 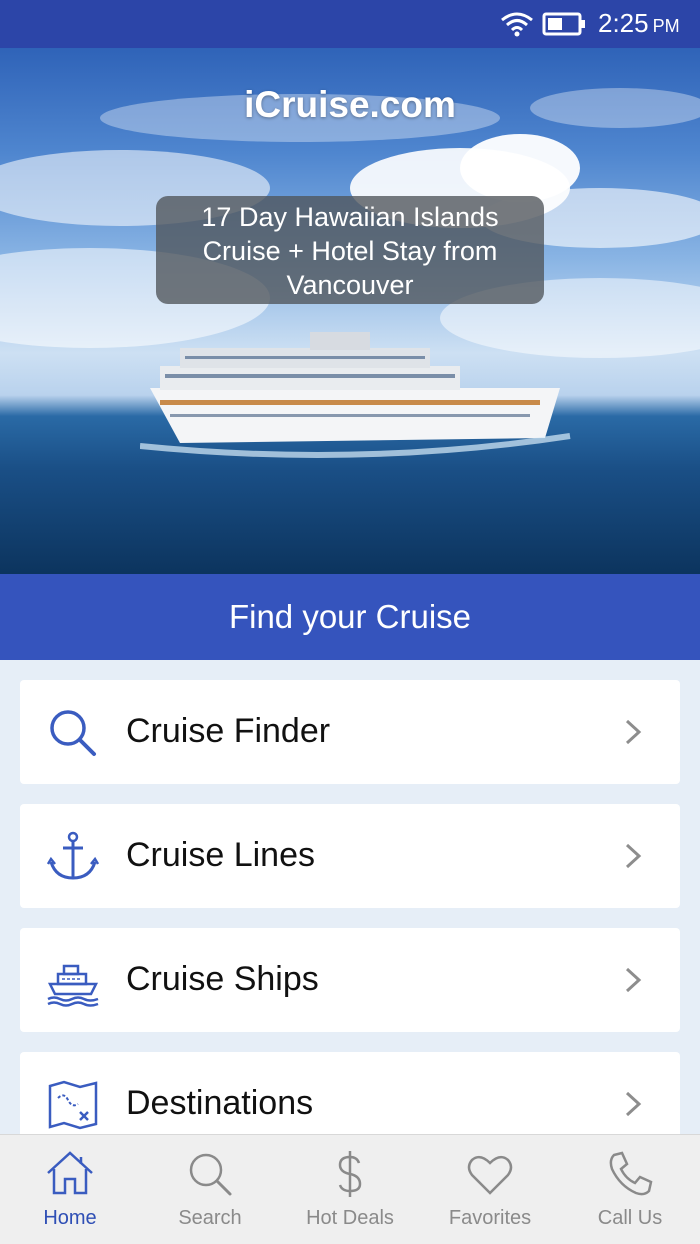 I want to click on tab-hot-deals: Hot Deals, so click(x=350, y=1189).